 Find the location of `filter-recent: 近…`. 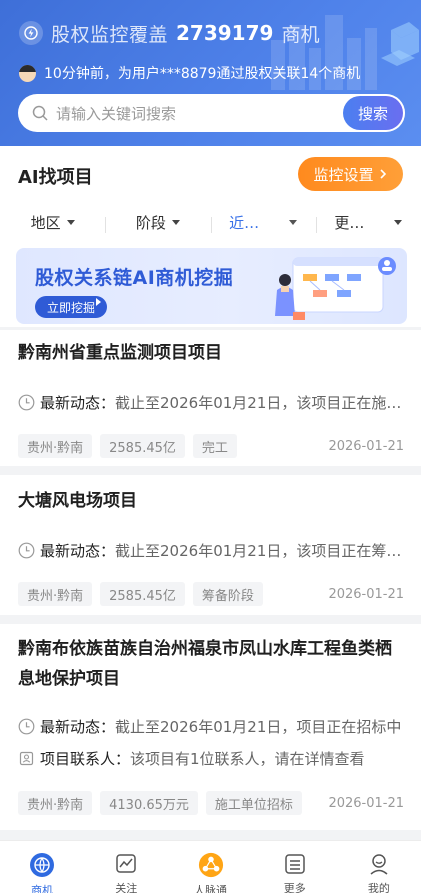

filter-recent: 近… is located at coordinates (263, 222).